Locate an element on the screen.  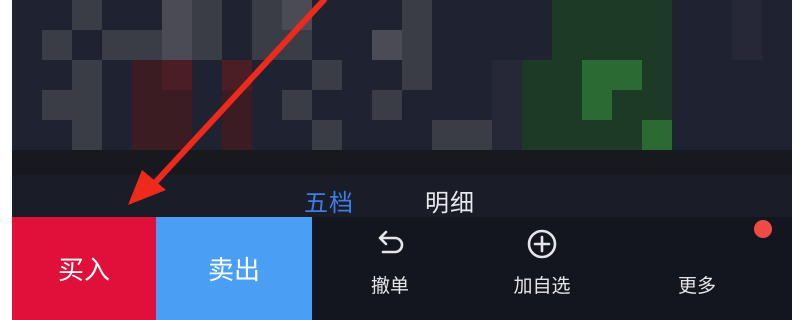
more-label: 更多 is located at coordinates (696, 286).